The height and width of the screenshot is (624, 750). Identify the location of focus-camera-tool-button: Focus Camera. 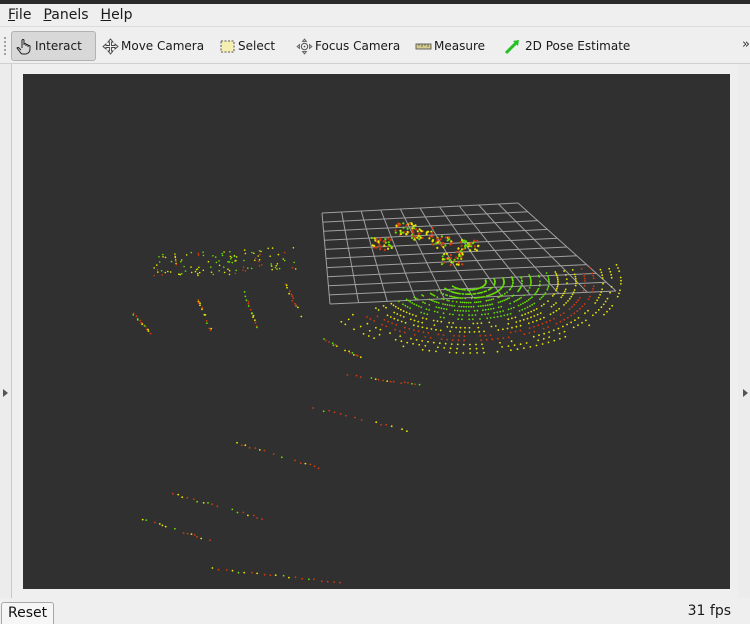
(348, 46).